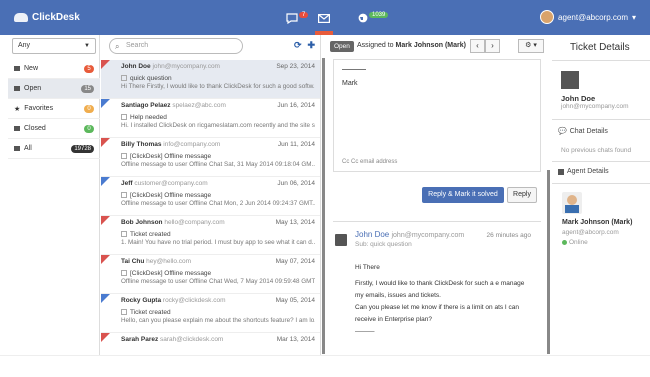 The width and height of the screenshot is (650, 377). What do you see at coordinates (35, 128) in the screenshot?
I see `folder-label: Closed` at bounding box center [35, 128].